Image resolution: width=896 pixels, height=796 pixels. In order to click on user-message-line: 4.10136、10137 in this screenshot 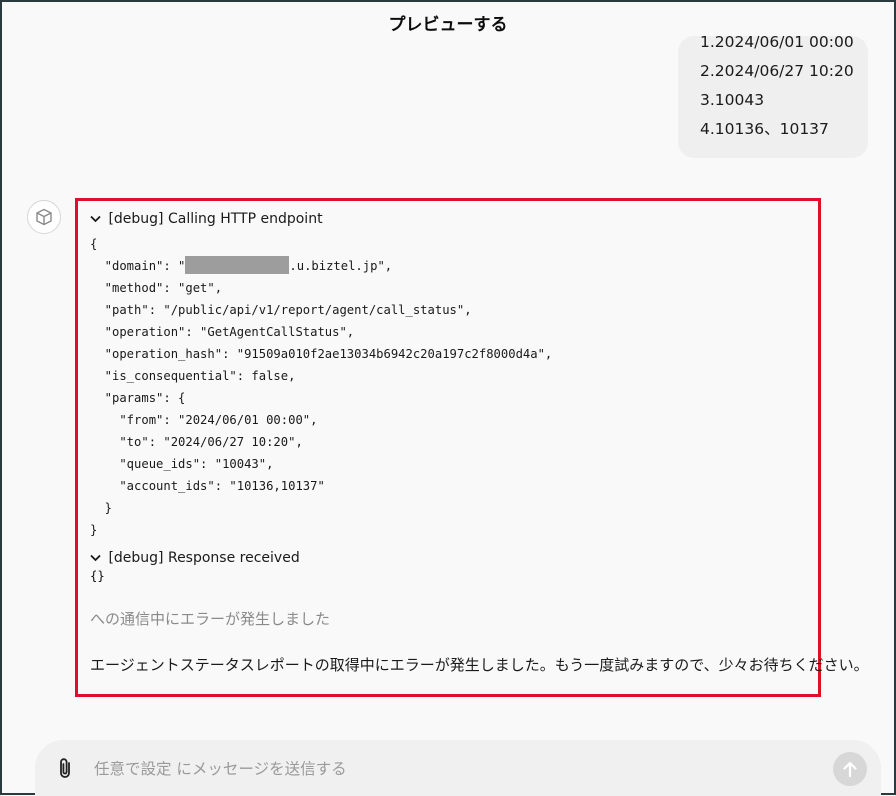, I will do `click(764, 129)`.